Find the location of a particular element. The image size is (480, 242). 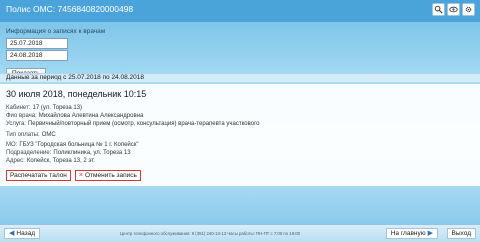

view-button is located at coordinates (453, 9).